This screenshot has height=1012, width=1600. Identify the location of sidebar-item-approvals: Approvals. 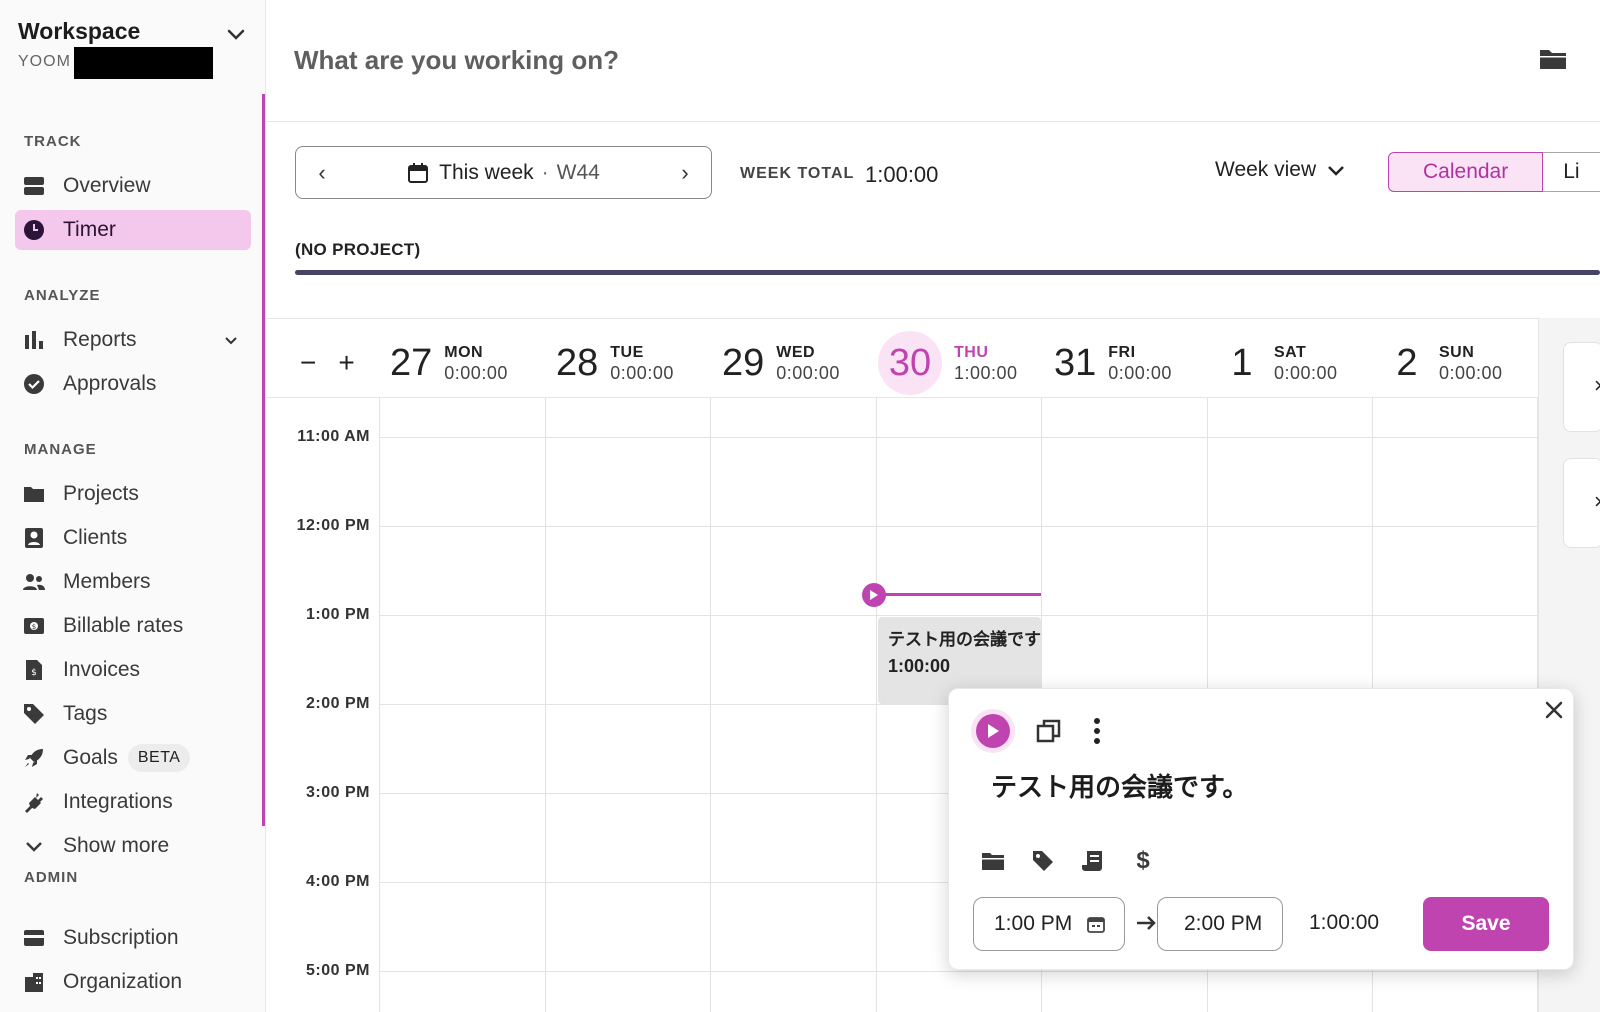
(133, 384).